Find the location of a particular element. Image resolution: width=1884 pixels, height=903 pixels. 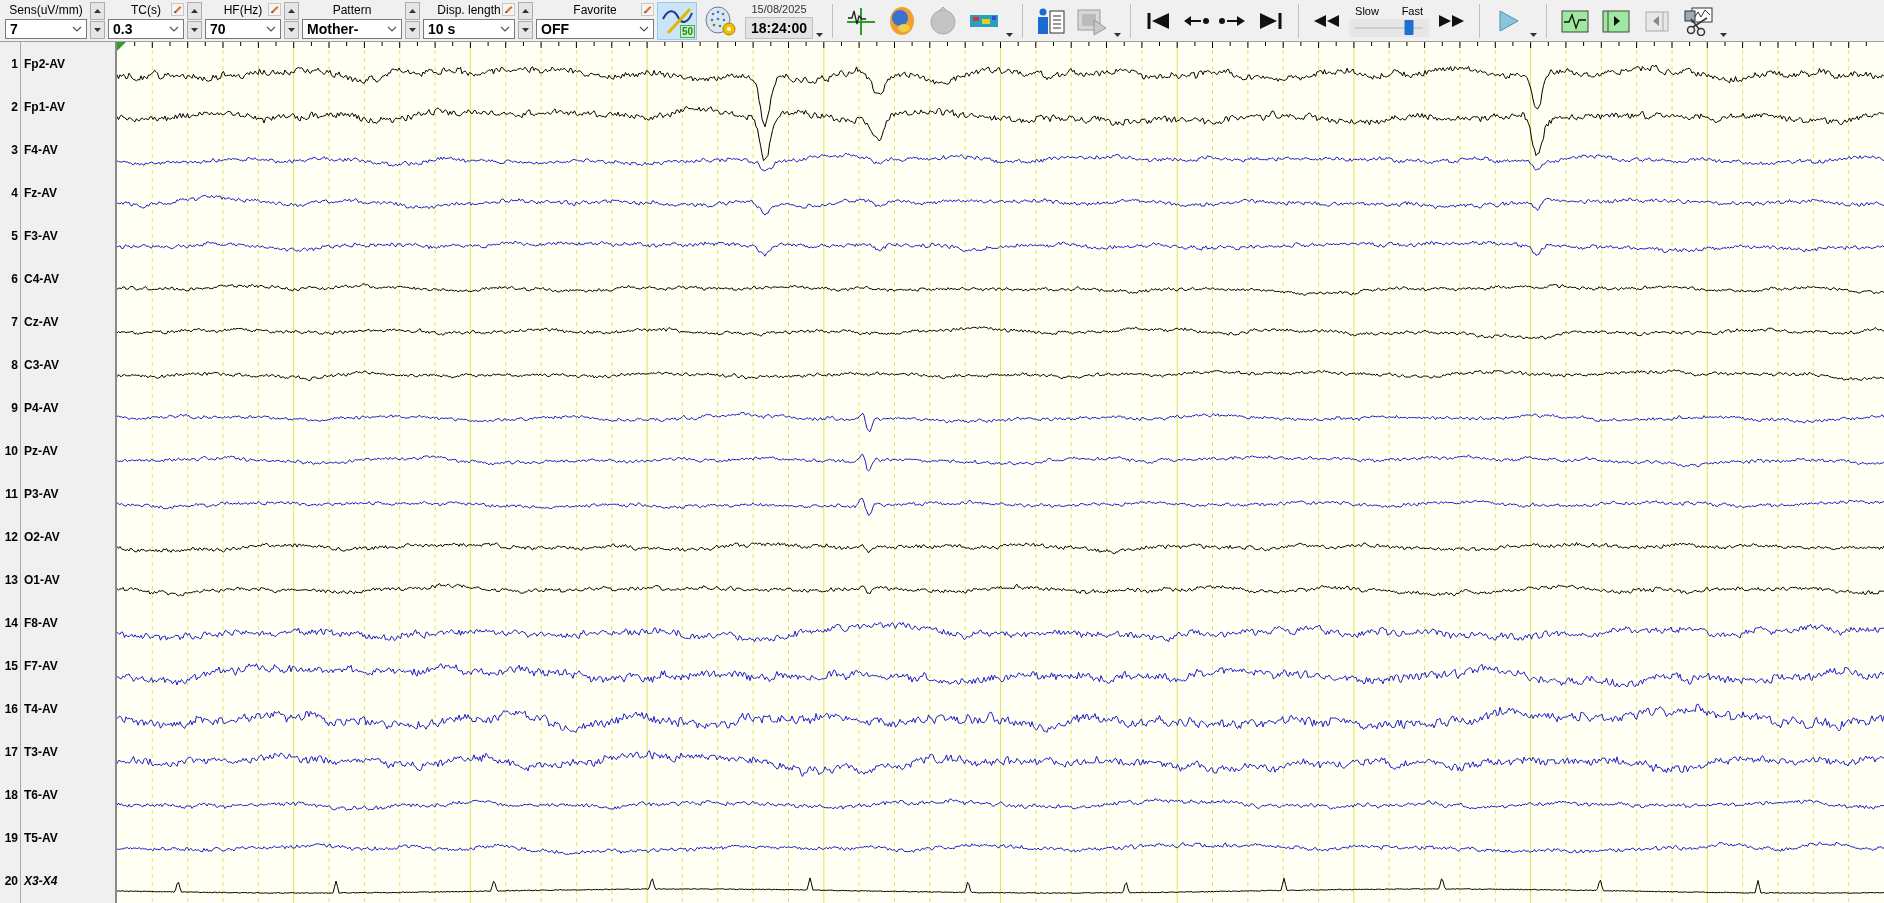

speed-slider is located at coordinates (1389, 27).